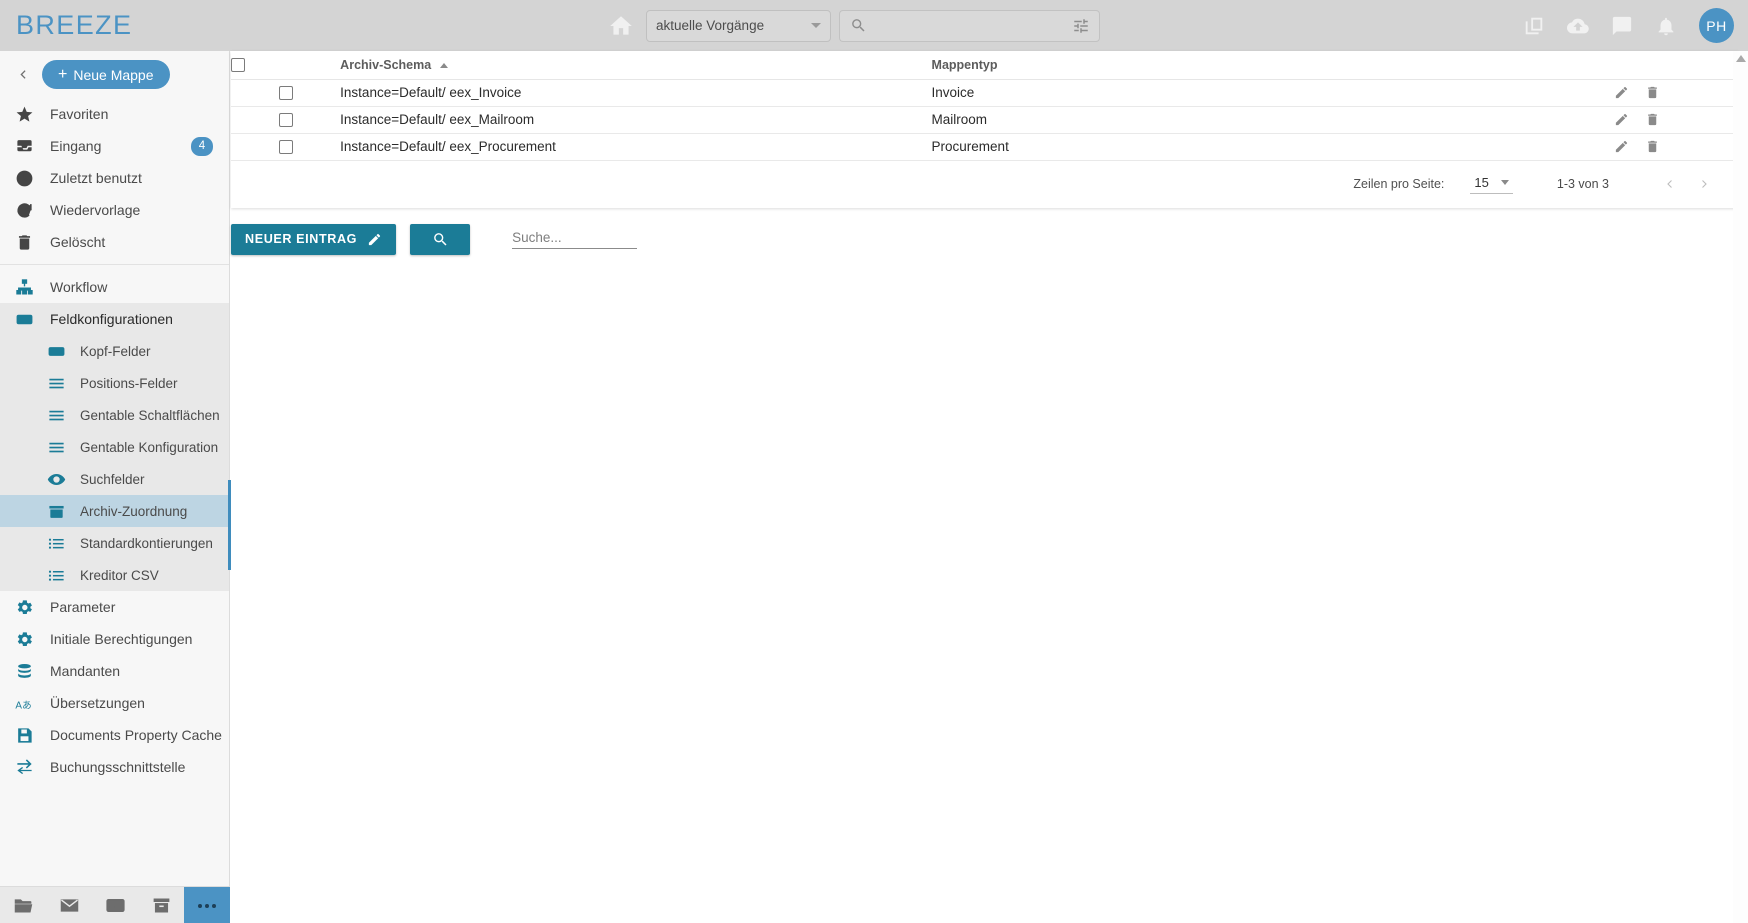  What do you see at coordinates (56, 511) in the screenshot?
I see `archive-box-icon` at bounding box center [56, 511].